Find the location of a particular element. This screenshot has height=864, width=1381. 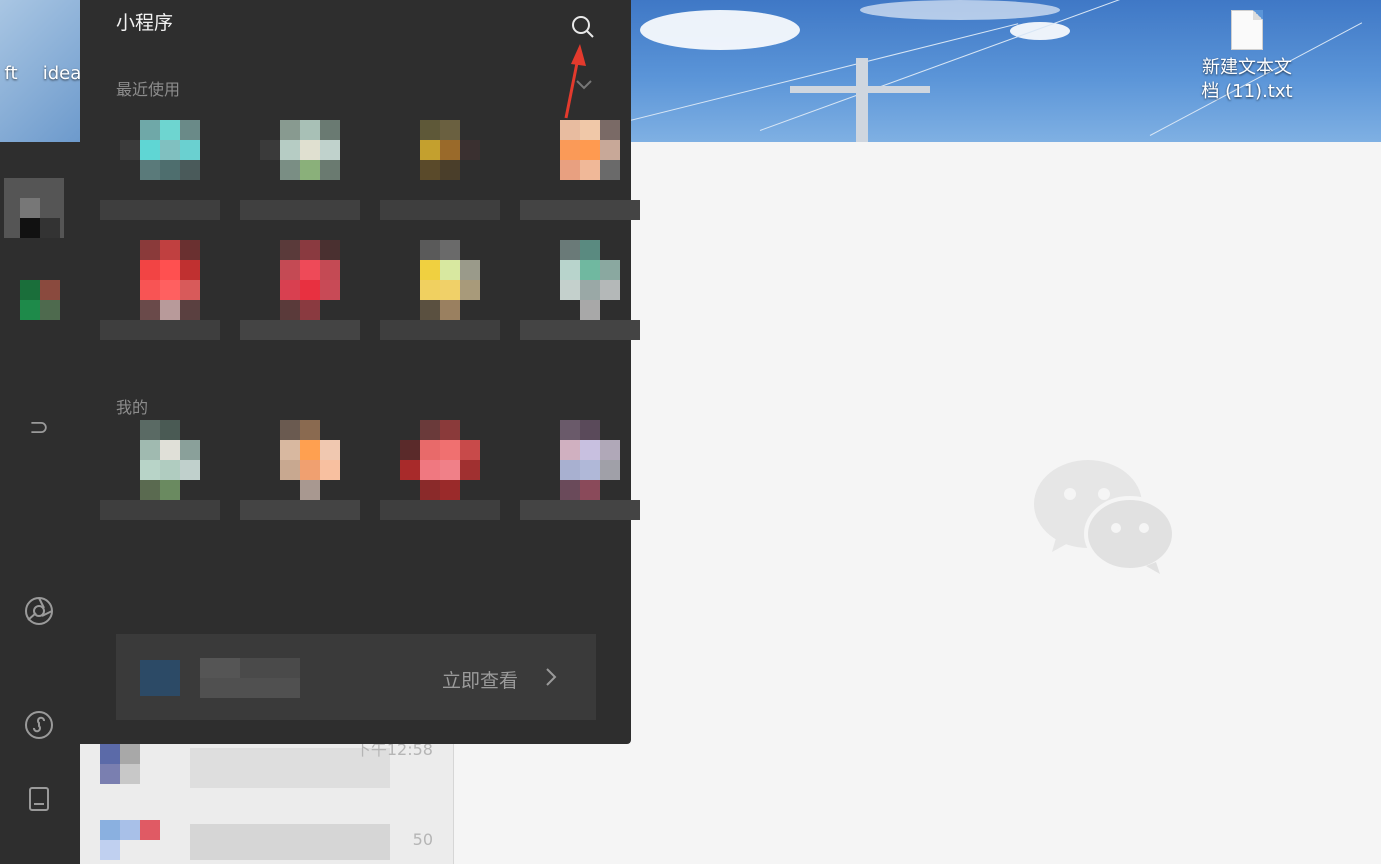

desktop-icon-idea: idea is located at coordinates (62, 74).